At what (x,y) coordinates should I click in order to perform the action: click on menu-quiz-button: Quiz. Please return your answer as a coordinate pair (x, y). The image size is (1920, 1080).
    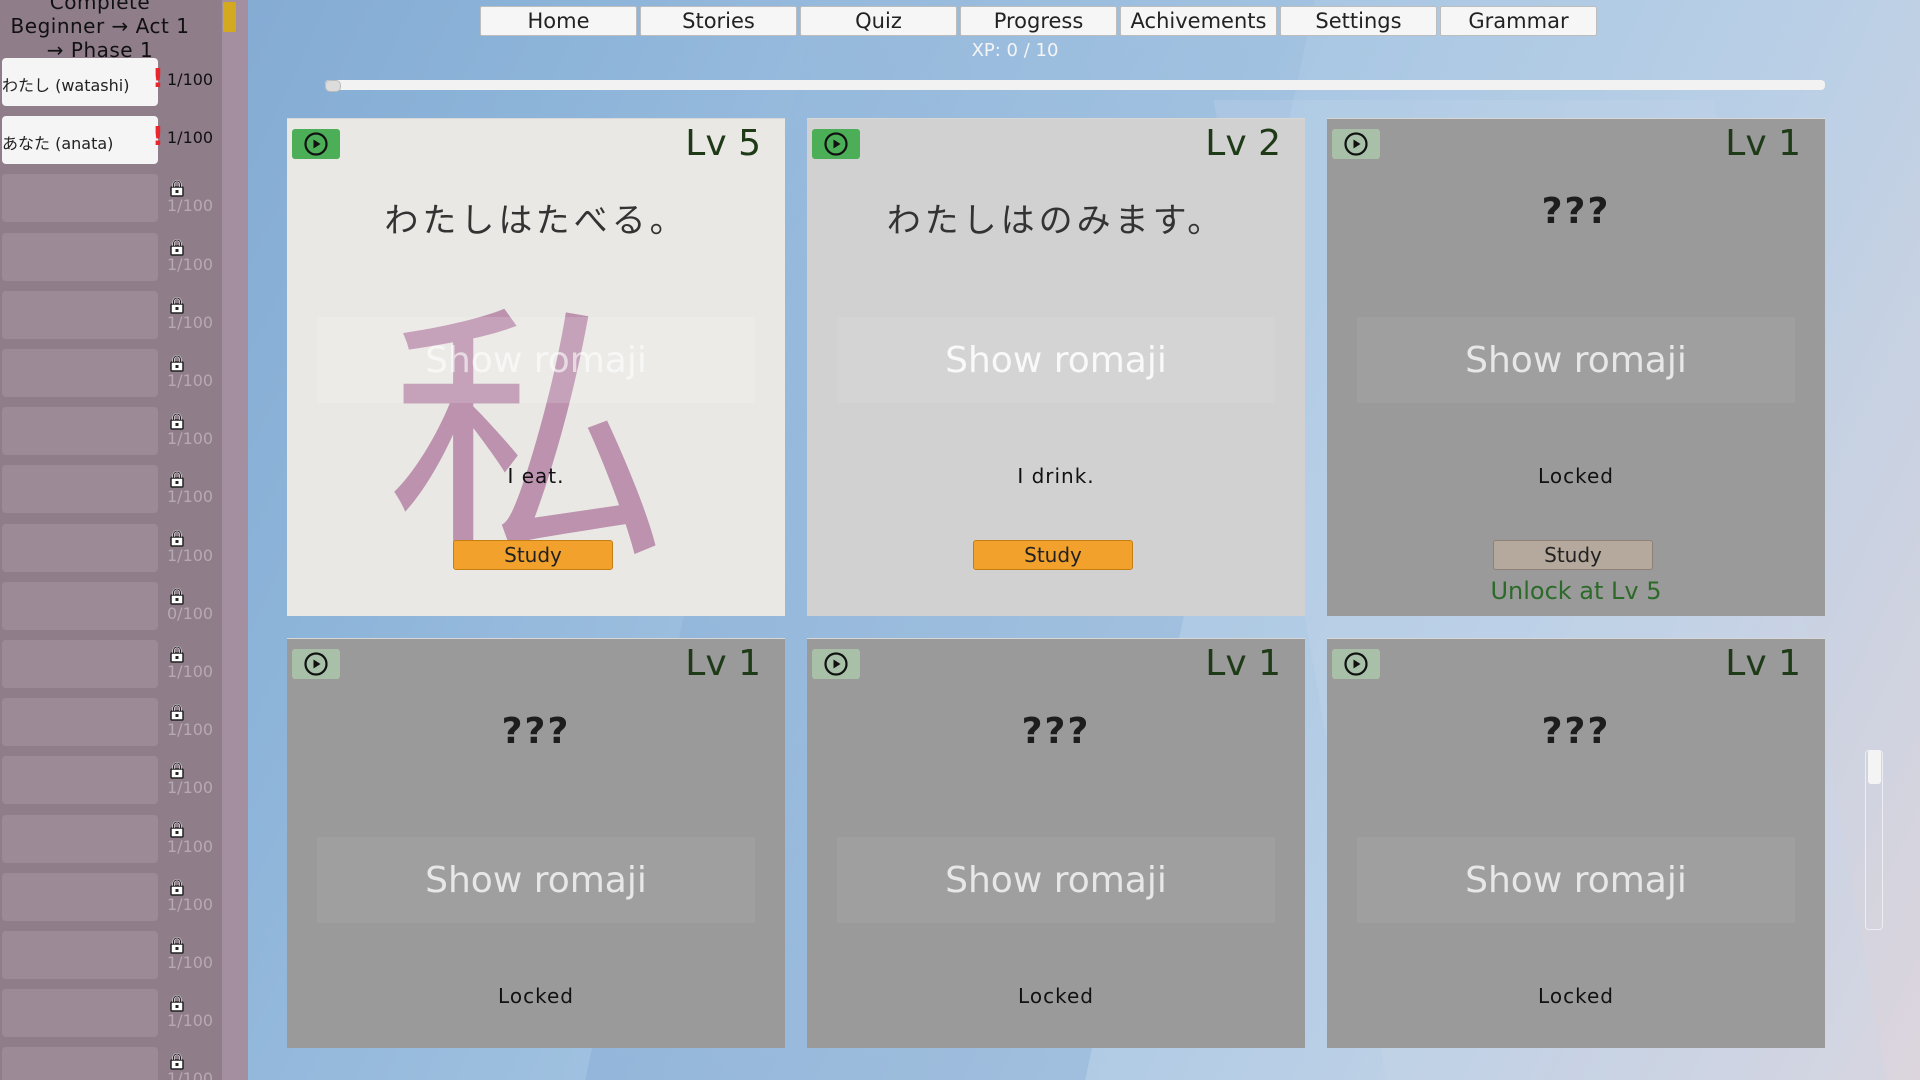
    Looking at the image, I should click on (878, 21).